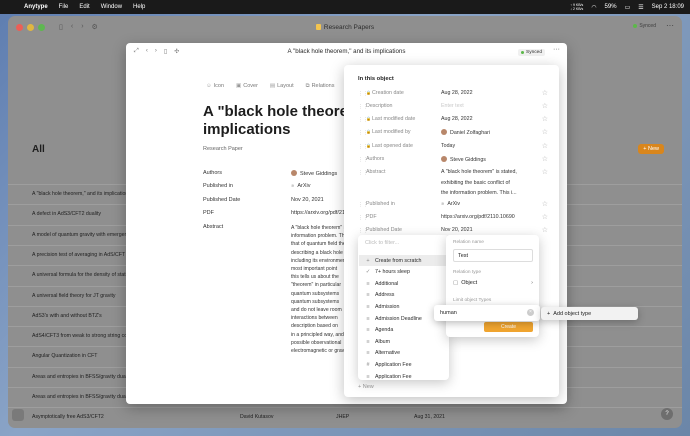  What do you see at coordinates (213, 227) in the screenshot?
I see `relation-key: Abstract` at bounding box center [213, 227].